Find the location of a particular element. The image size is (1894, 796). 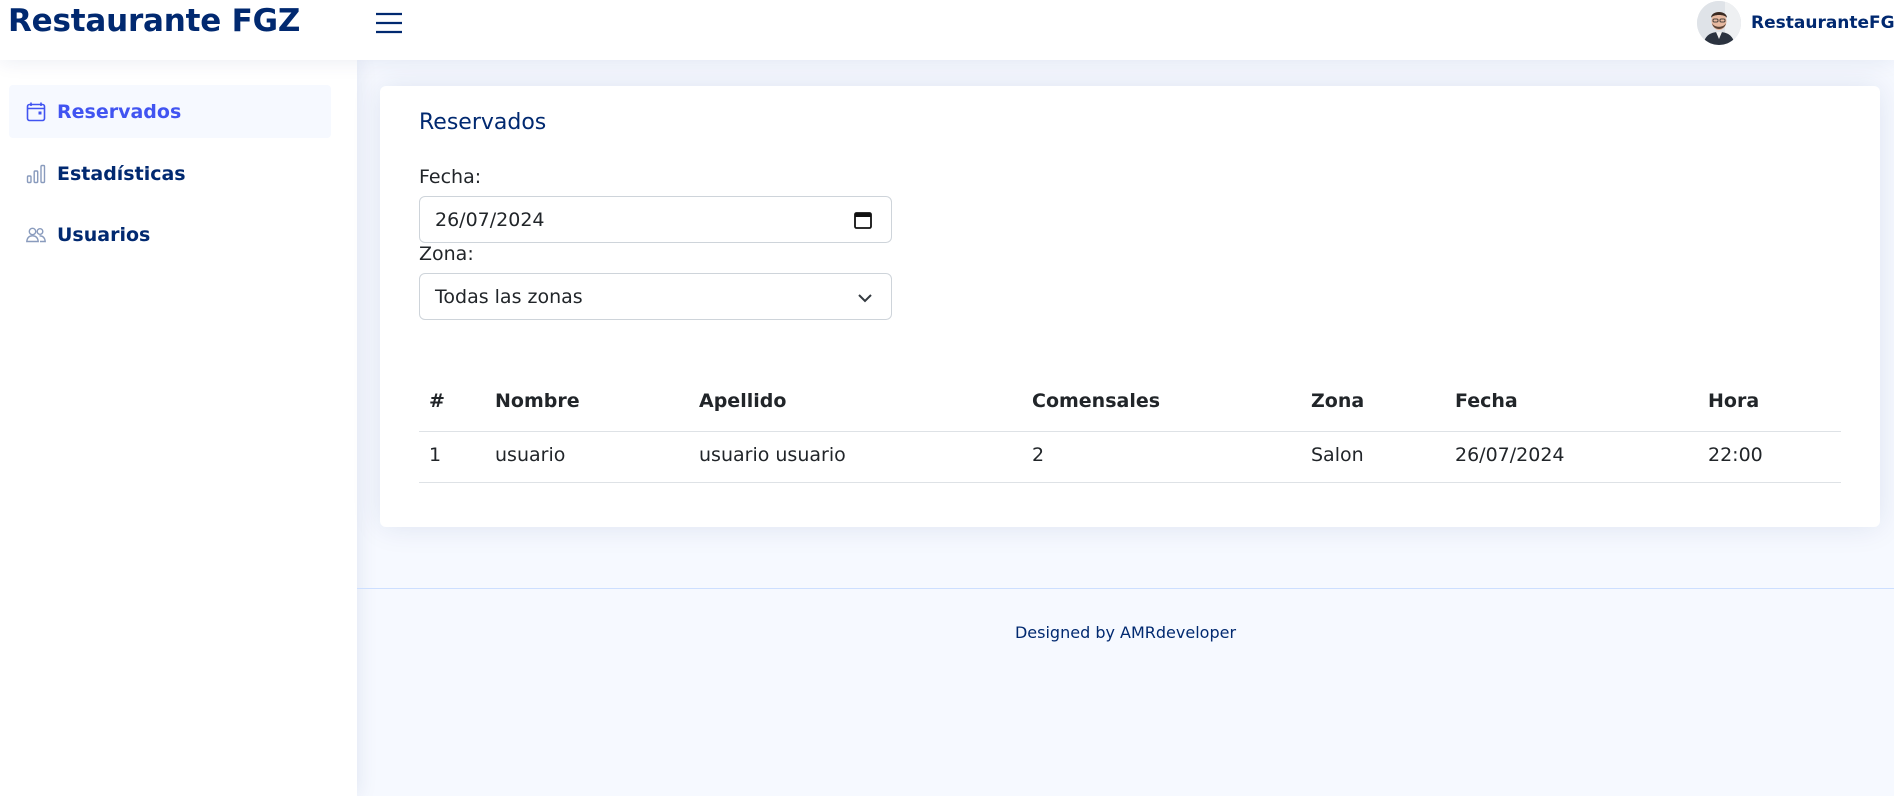

sidebar-item-estadisticas: Estadísticas is located at coordinates (170, 173).